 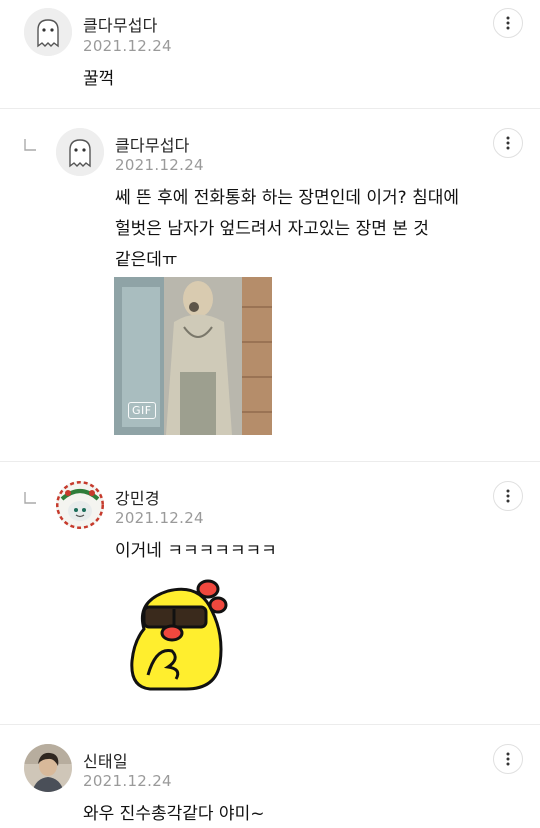 I want to click on photo-avatar-icon, so click(x=48, y=768).